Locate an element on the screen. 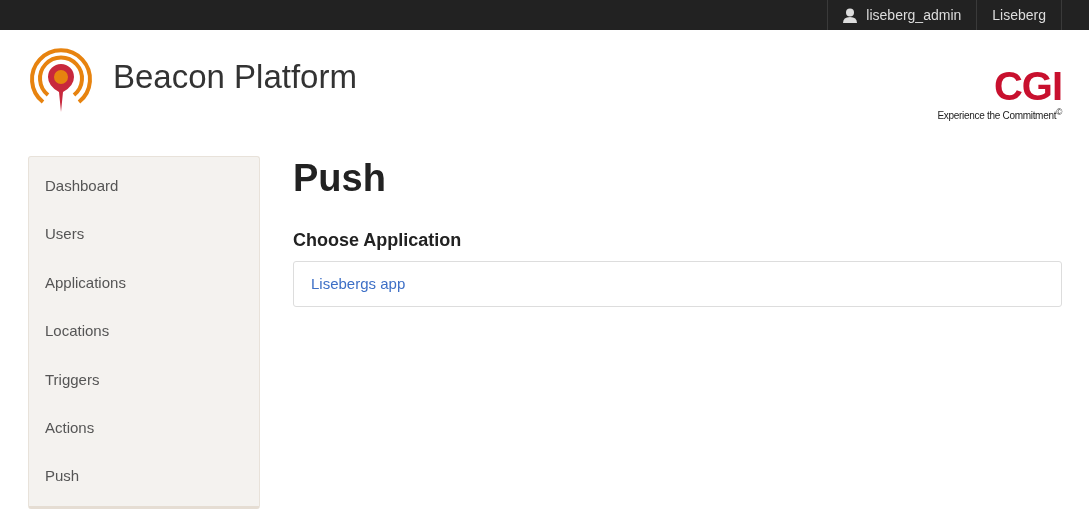 The width and height of the screenshot is (1089, 509). sidebar-item: Push is located at coordinates (144, 476).